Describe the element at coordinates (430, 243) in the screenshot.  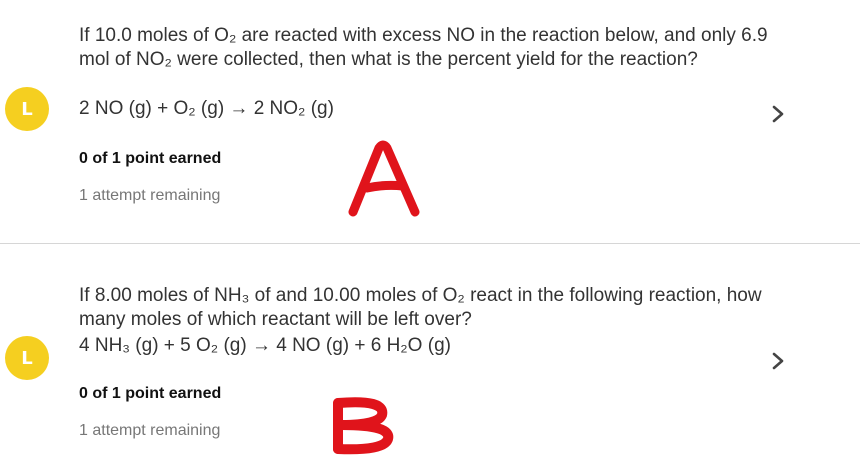
I see `question-divider` at that location.